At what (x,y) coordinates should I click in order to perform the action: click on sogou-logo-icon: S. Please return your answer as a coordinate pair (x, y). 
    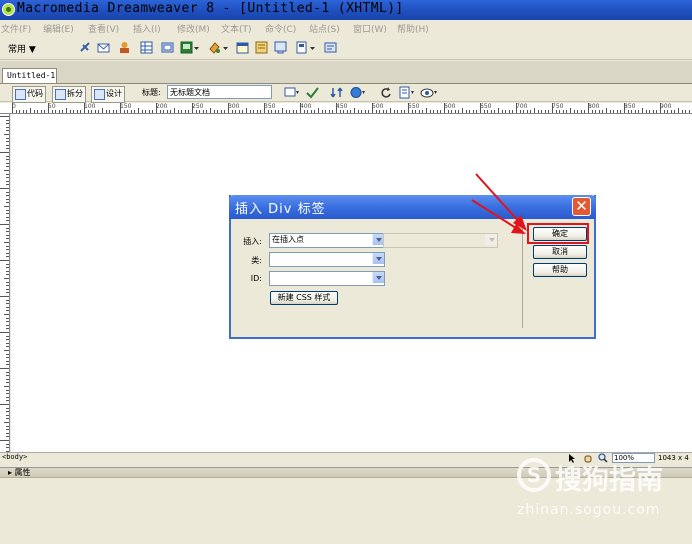
    Looking at the image, I should click on (534, 475).